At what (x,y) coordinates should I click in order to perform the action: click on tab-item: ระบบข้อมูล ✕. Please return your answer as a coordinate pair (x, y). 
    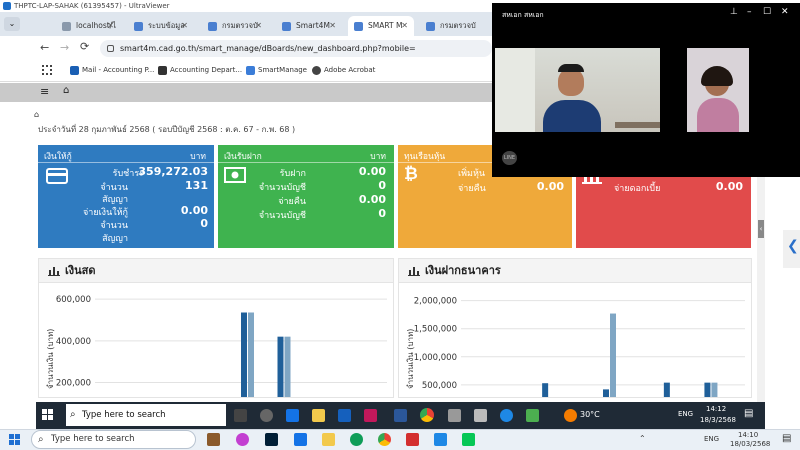
    Looking at the image, I should click on (161, 26).